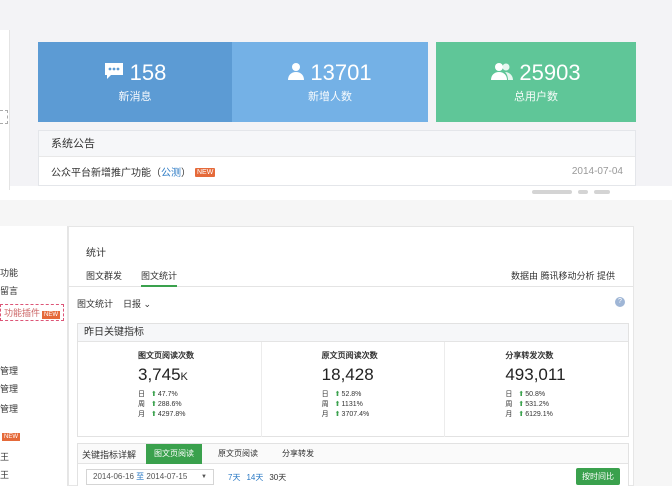  What do you see at coordinates (166, 355) in the screenshot?
I see `metric-name: 图文页阅读次数` at bounding box center [166, 355].